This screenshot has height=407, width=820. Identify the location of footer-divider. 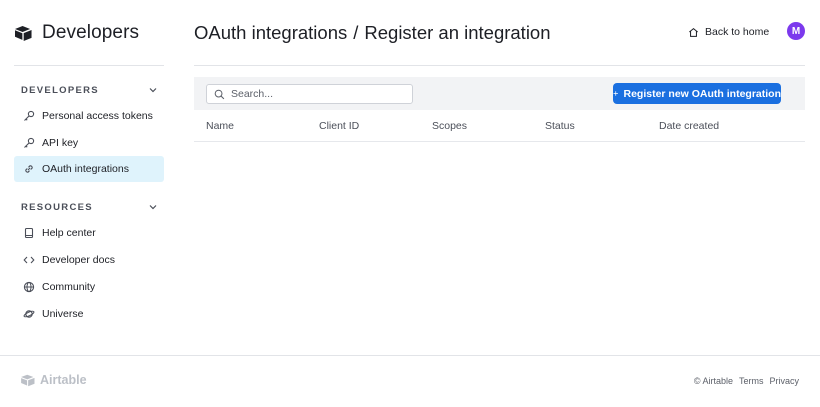
(410, 355).